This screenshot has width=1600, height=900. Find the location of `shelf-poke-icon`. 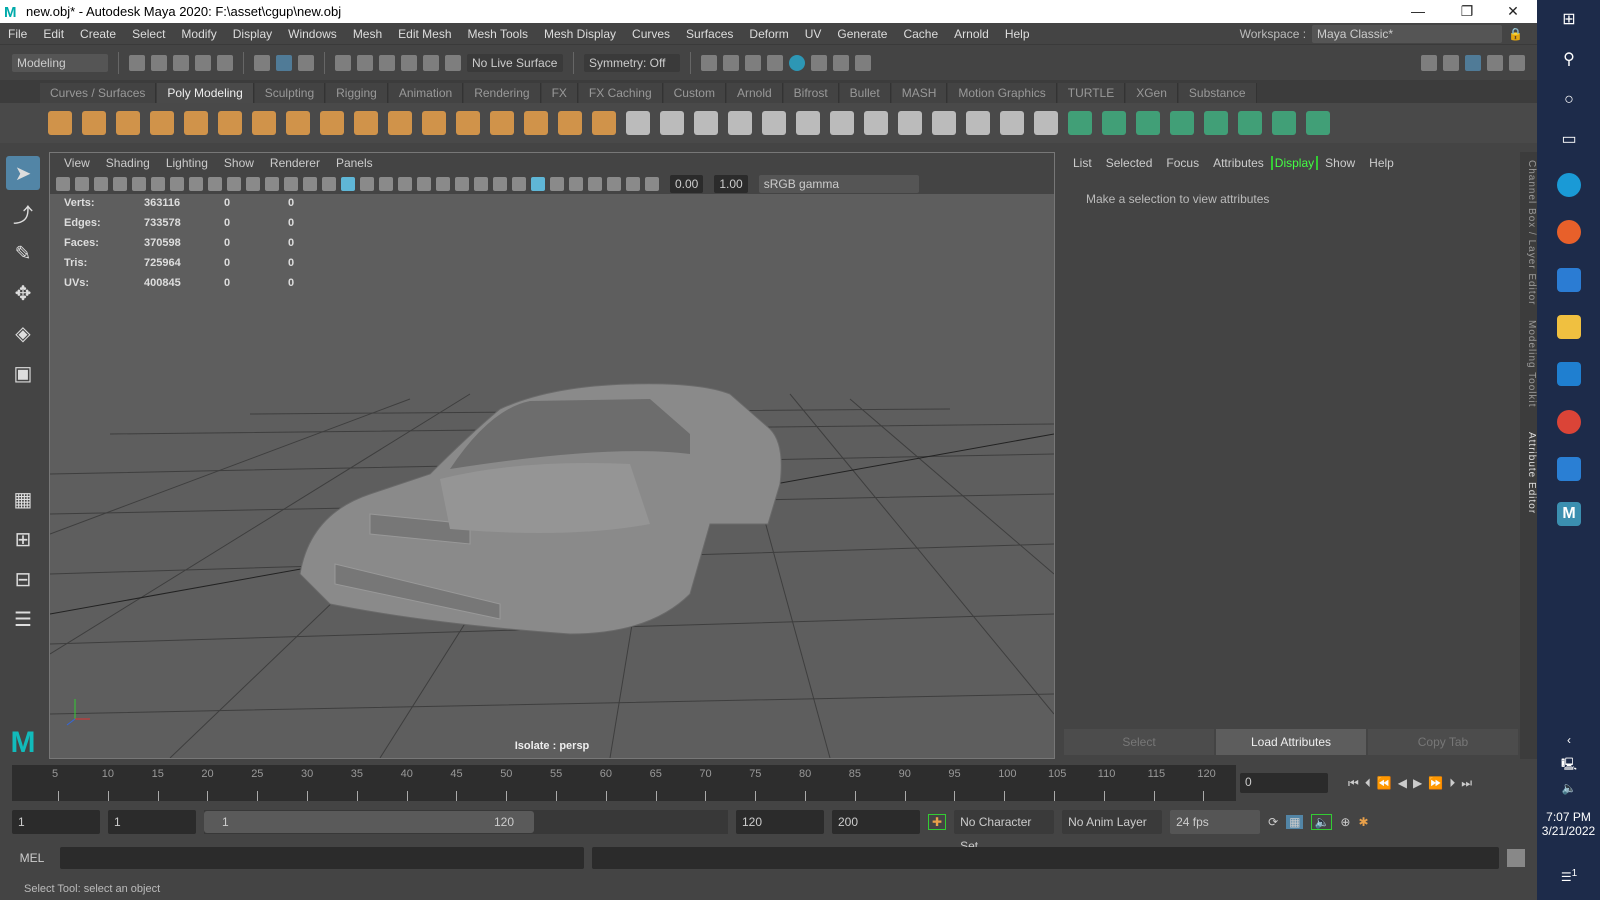

shelf-poke-icon is located at coordinates (1148, 123).